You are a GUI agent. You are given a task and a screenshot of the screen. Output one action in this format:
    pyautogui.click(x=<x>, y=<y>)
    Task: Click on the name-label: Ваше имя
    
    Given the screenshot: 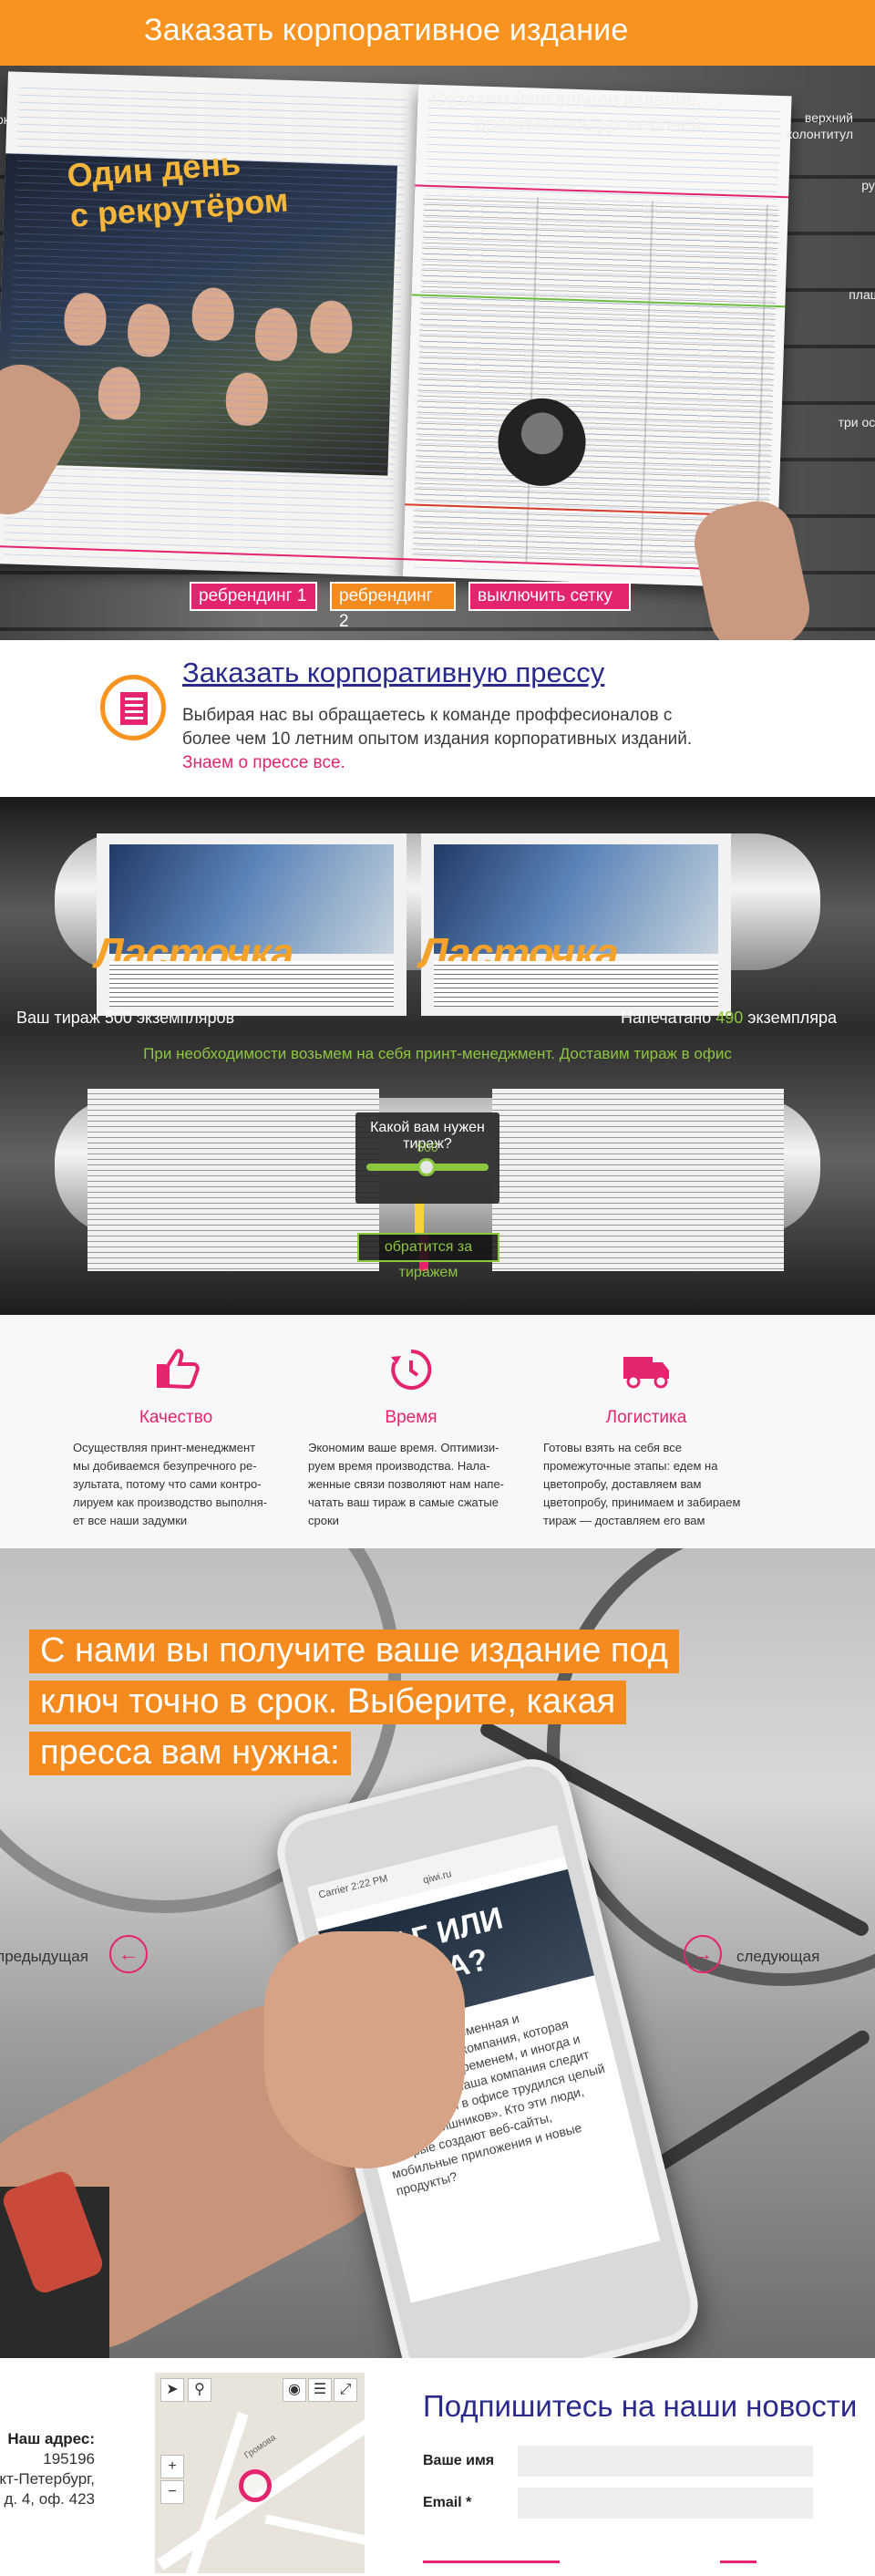 What is the action you would take?
    pyautogui.click(x=459, y=2460)
    